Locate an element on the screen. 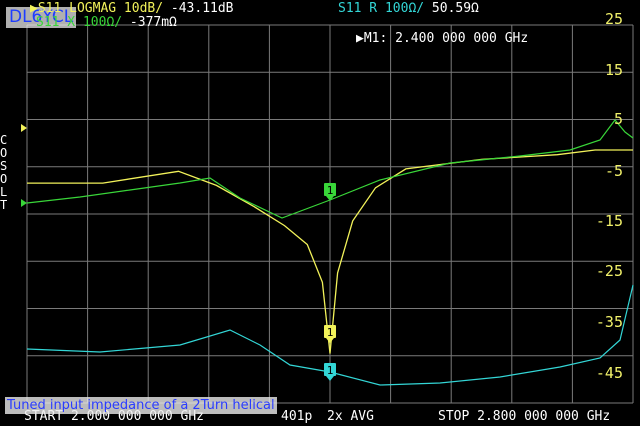  trace1-value: -43.11dB is located at coordinates (202, 8).